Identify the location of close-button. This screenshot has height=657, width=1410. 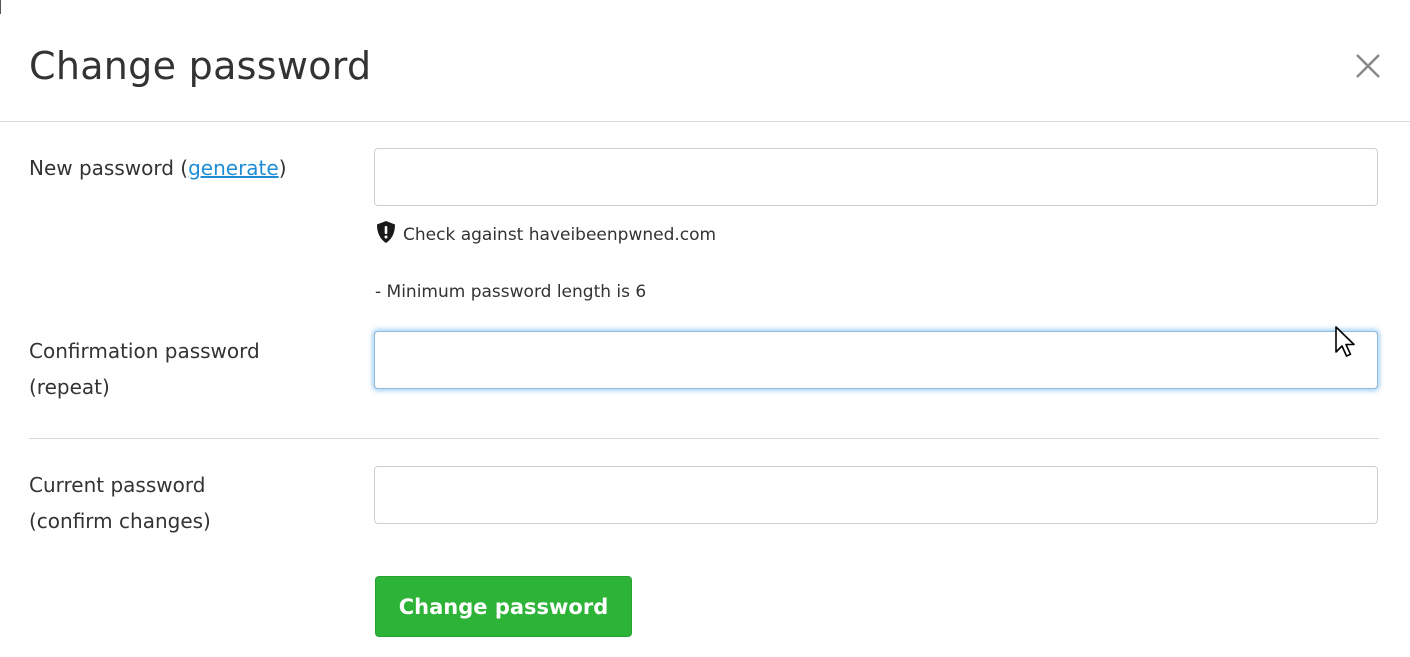
(1368, 66).